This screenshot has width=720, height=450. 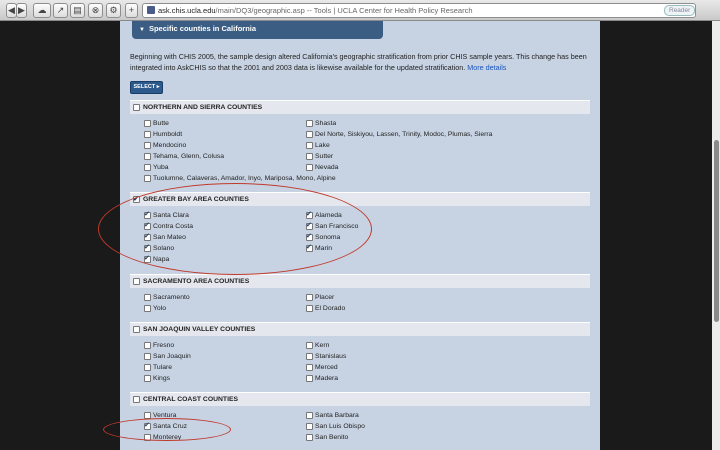 I want to click on county-label: El Dorado, so click(x=330, y=308).